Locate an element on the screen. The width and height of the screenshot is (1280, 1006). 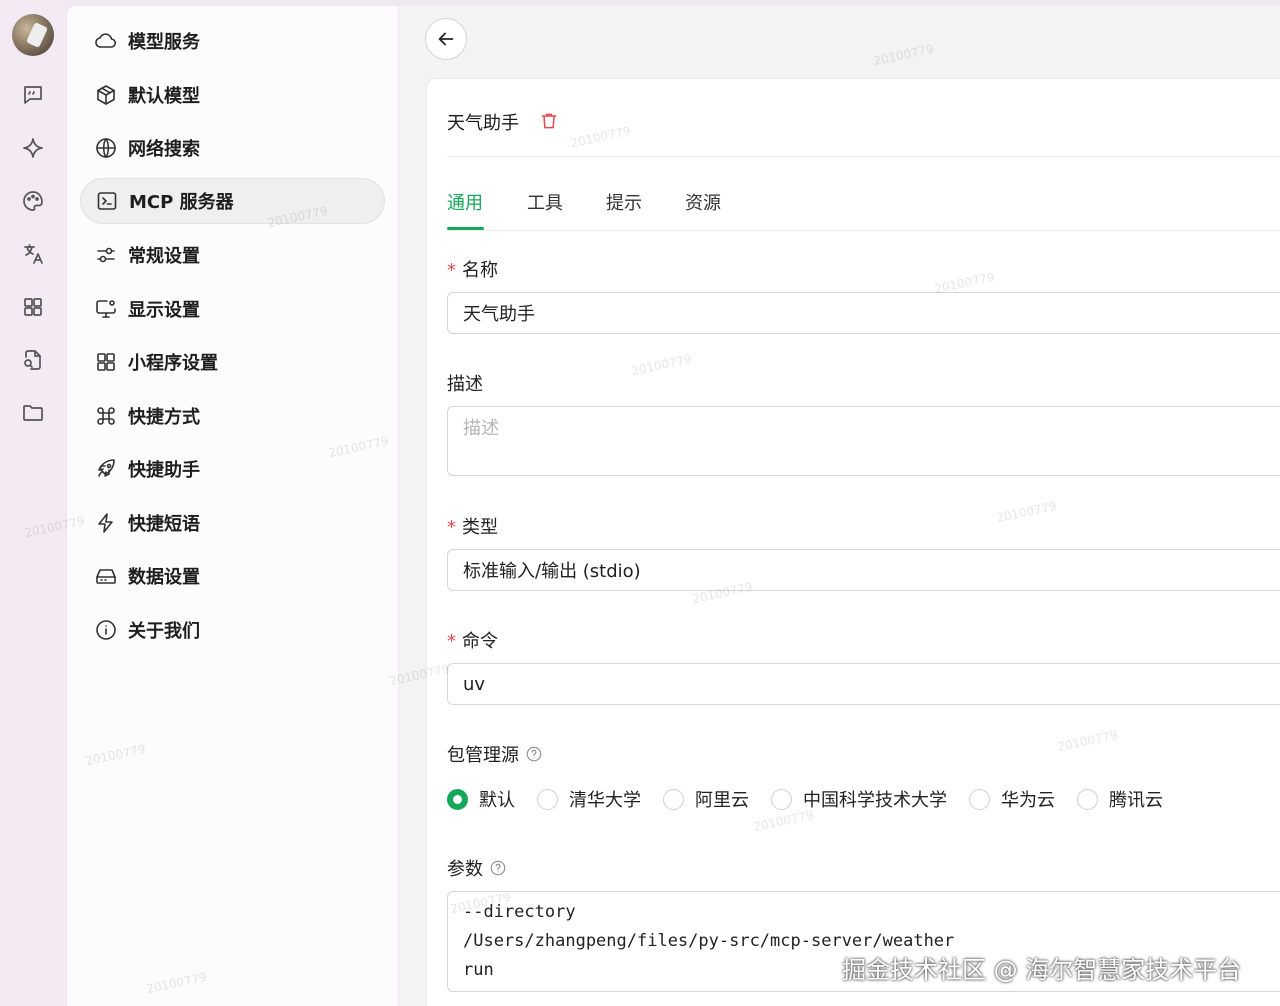
registry-option-tsinghua: 清华大学 is located at coordinates (589, 799).